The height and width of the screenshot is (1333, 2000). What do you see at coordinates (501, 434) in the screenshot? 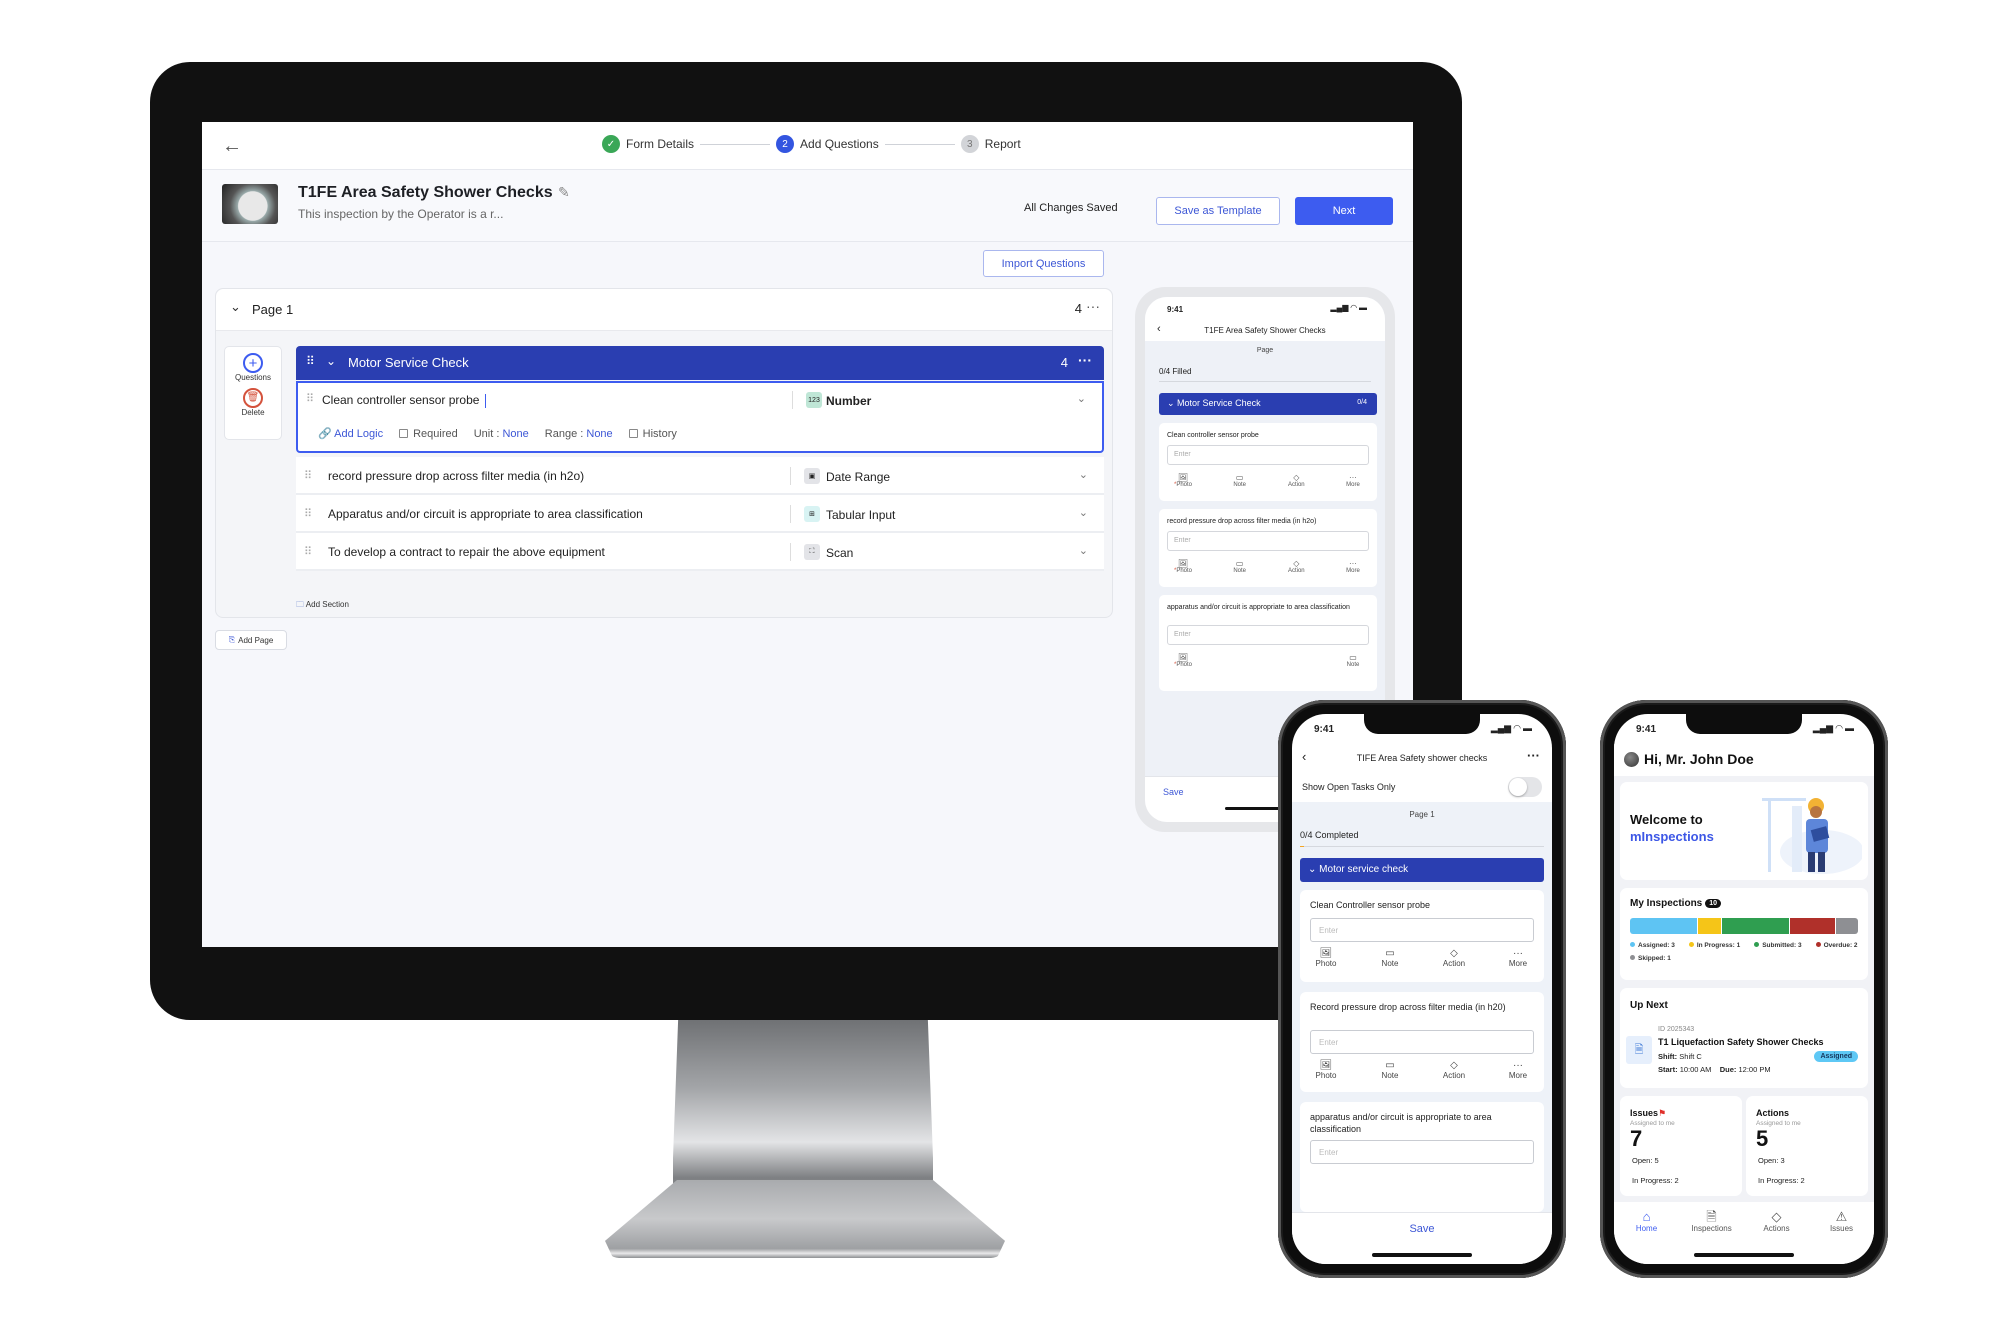
I see `unit-select: Unit : None` at bounding box center [501, 434].